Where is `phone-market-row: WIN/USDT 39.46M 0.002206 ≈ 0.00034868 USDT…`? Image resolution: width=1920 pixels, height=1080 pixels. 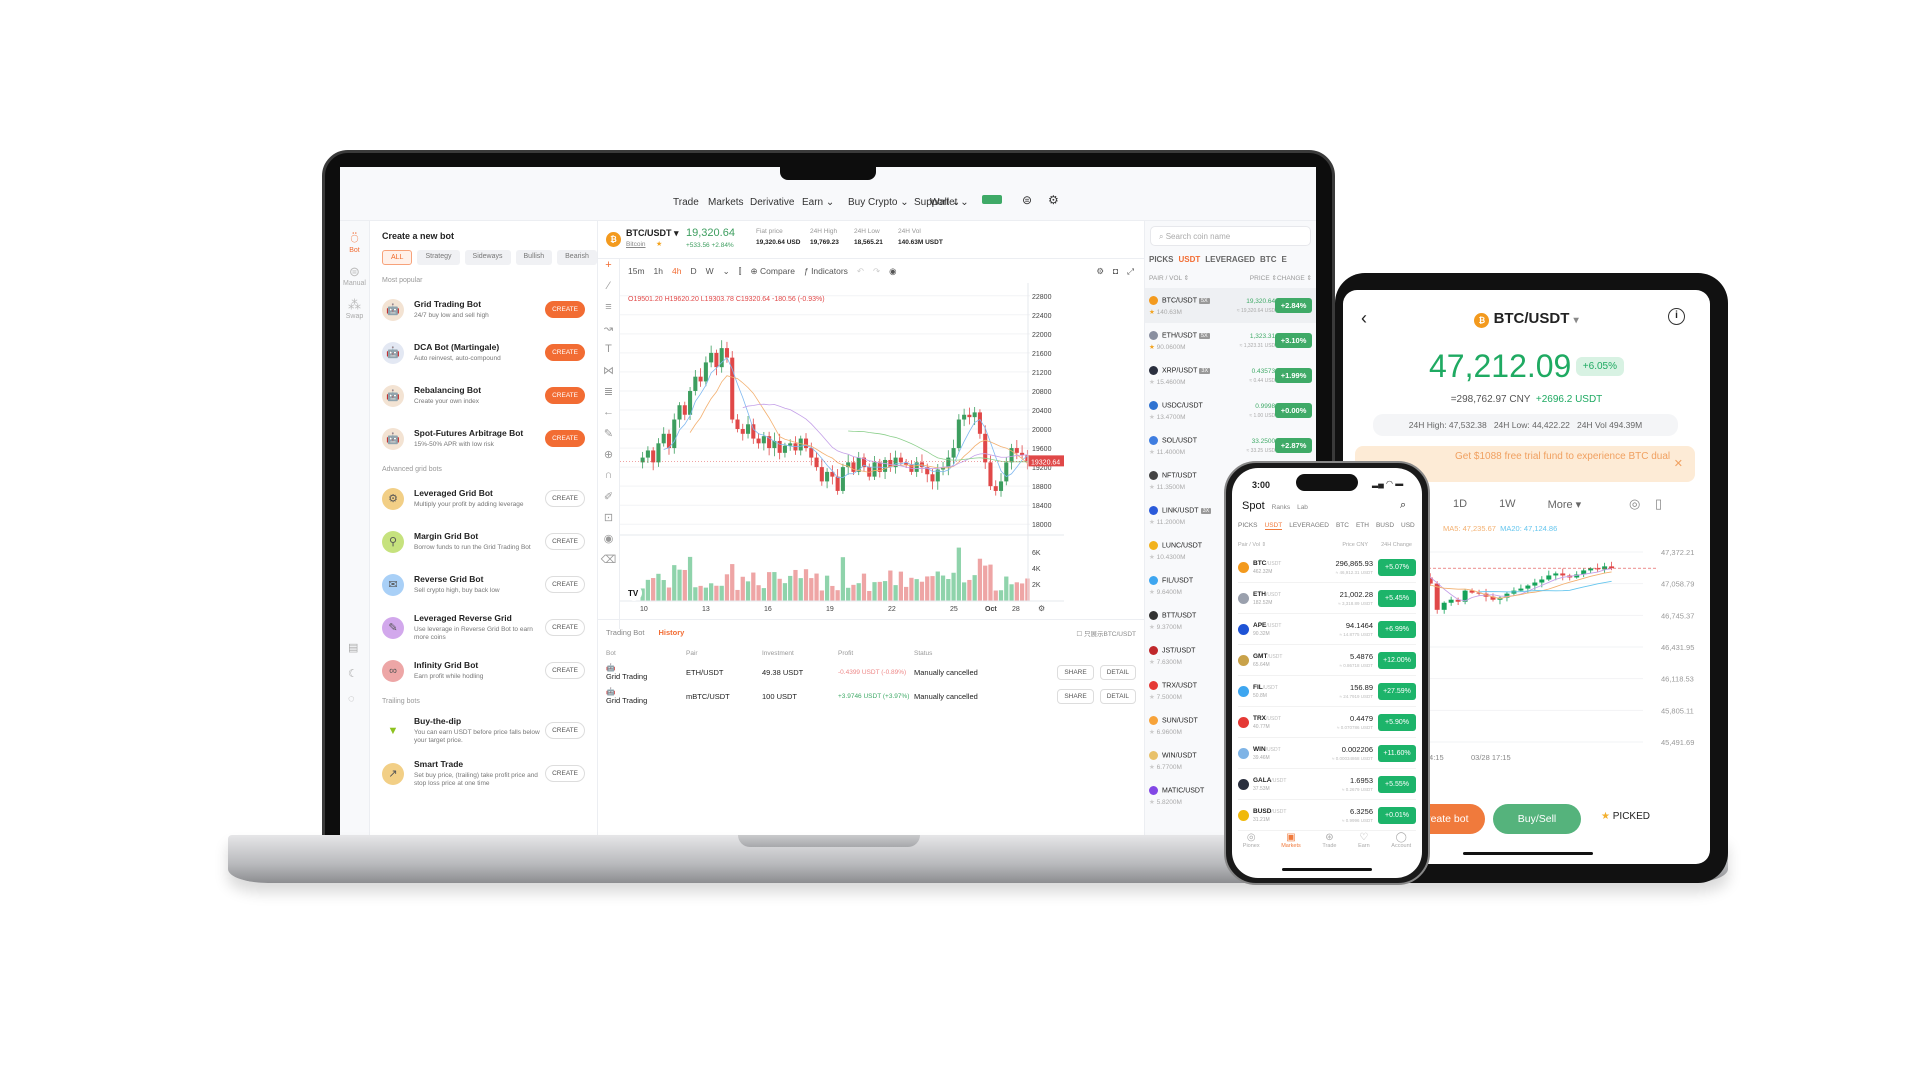
phone-market-row: WIN/USDT 39.46M 0.002206 ≈ 0.00034868 USDT… is located at coordinates (1327, 753).